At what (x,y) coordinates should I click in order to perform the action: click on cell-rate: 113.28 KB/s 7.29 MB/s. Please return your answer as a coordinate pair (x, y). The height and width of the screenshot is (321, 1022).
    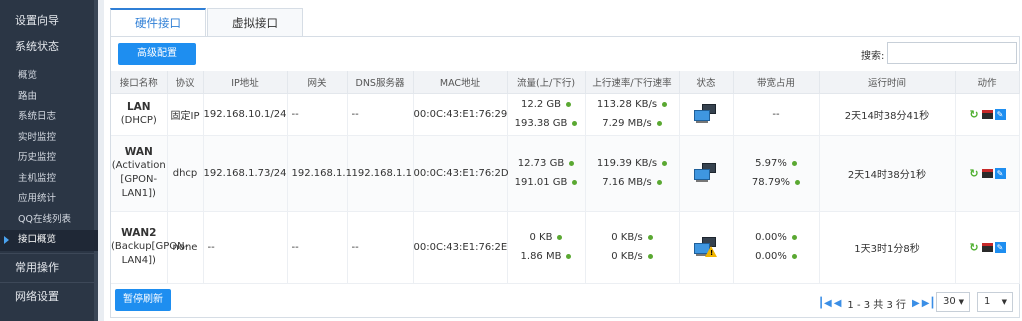
    Looking at the image, I should click on (632, 114).